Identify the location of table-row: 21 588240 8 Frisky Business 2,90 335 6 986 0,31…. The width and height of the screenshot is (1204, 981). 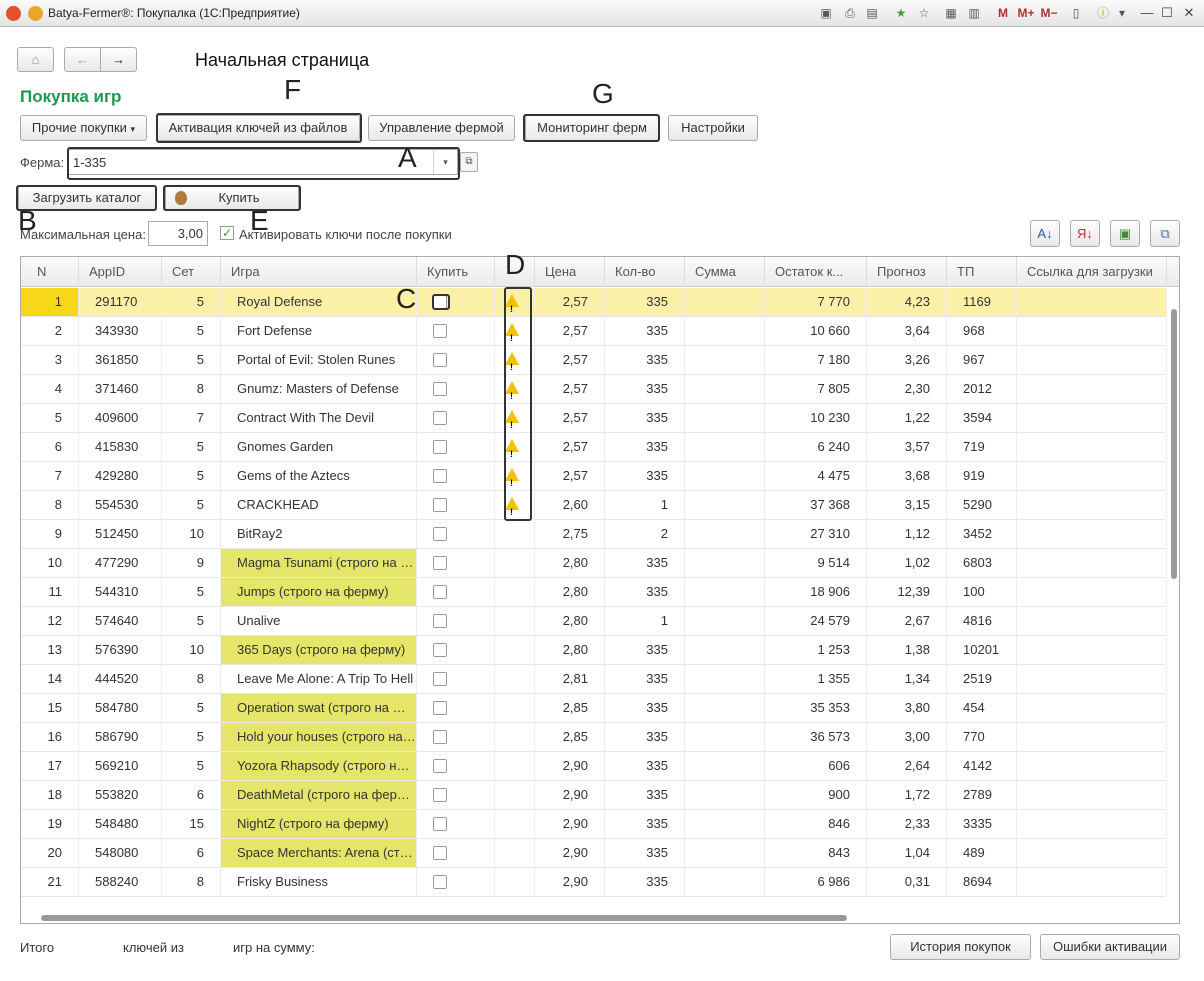
(594, 882).